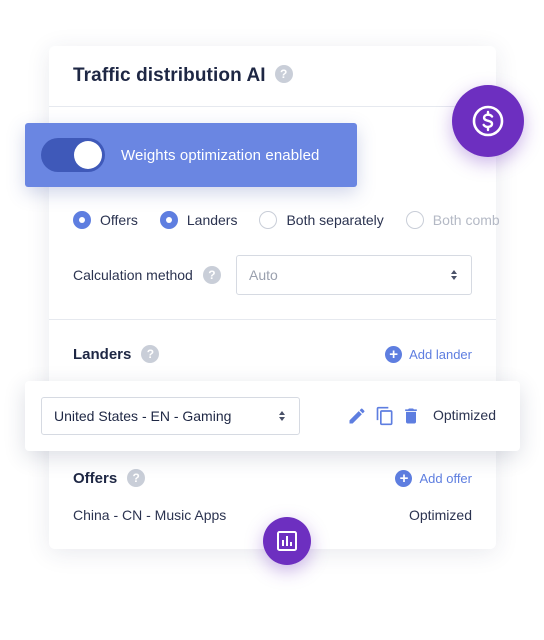 The height and width of the screenshot is (640, 544). I want to click on lander-select-value: United States - EN - Gaming, so click(143, 416).